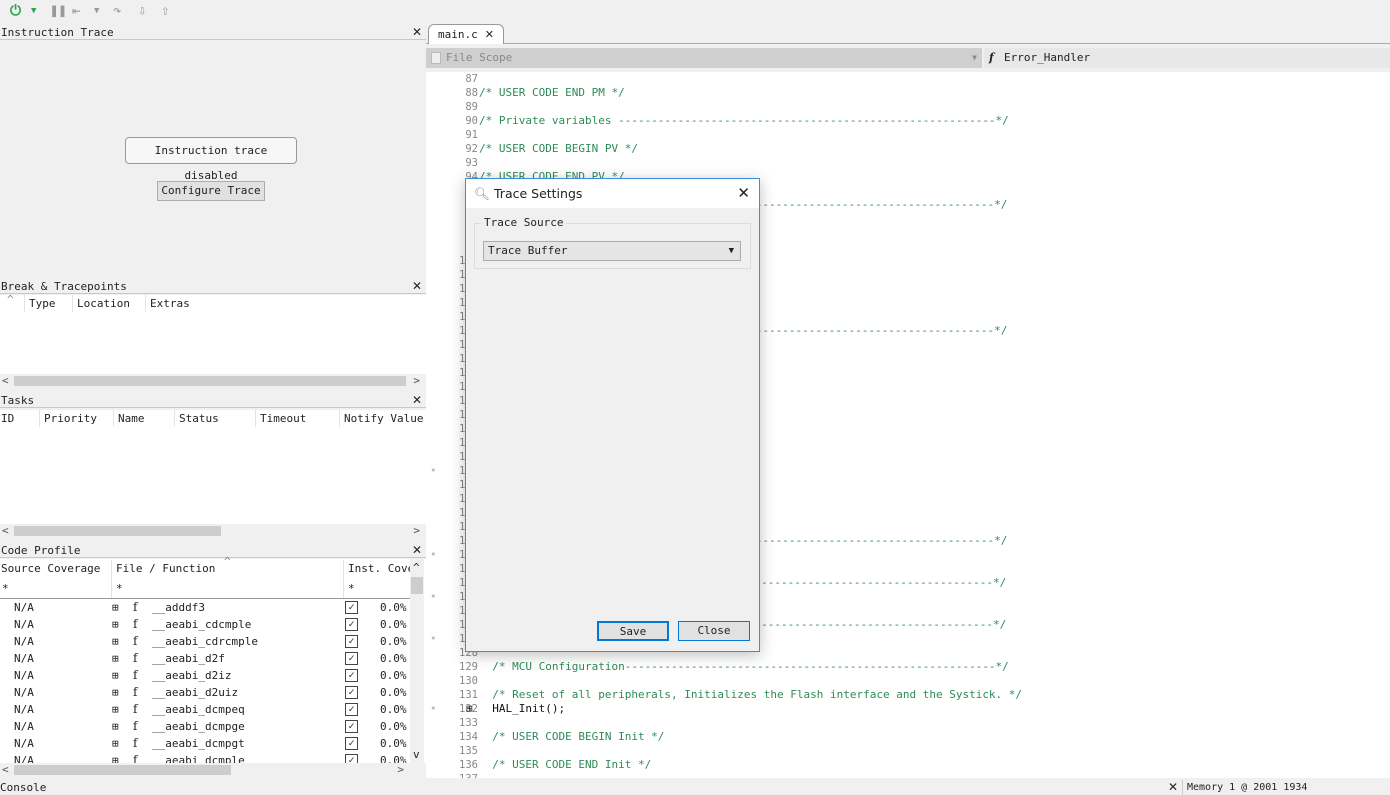 Image resolution: width=1390 pixels, height=795 pixels. Describe the element at coordinates (196, 418) in the screenshot. I see `column-header: Status` at that location.